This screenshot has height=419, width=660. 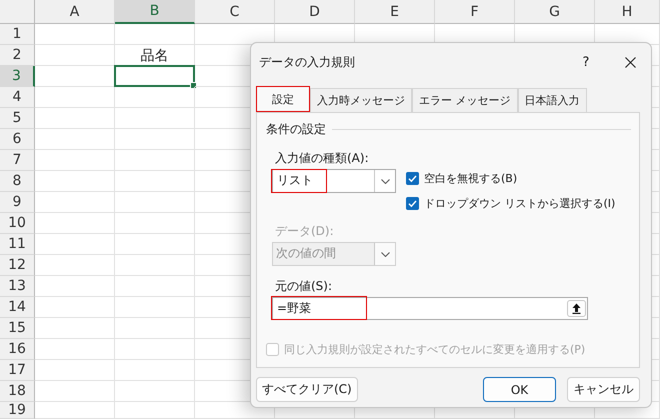 I want to click on combo-box: リスト, so click(x=334, y=181).